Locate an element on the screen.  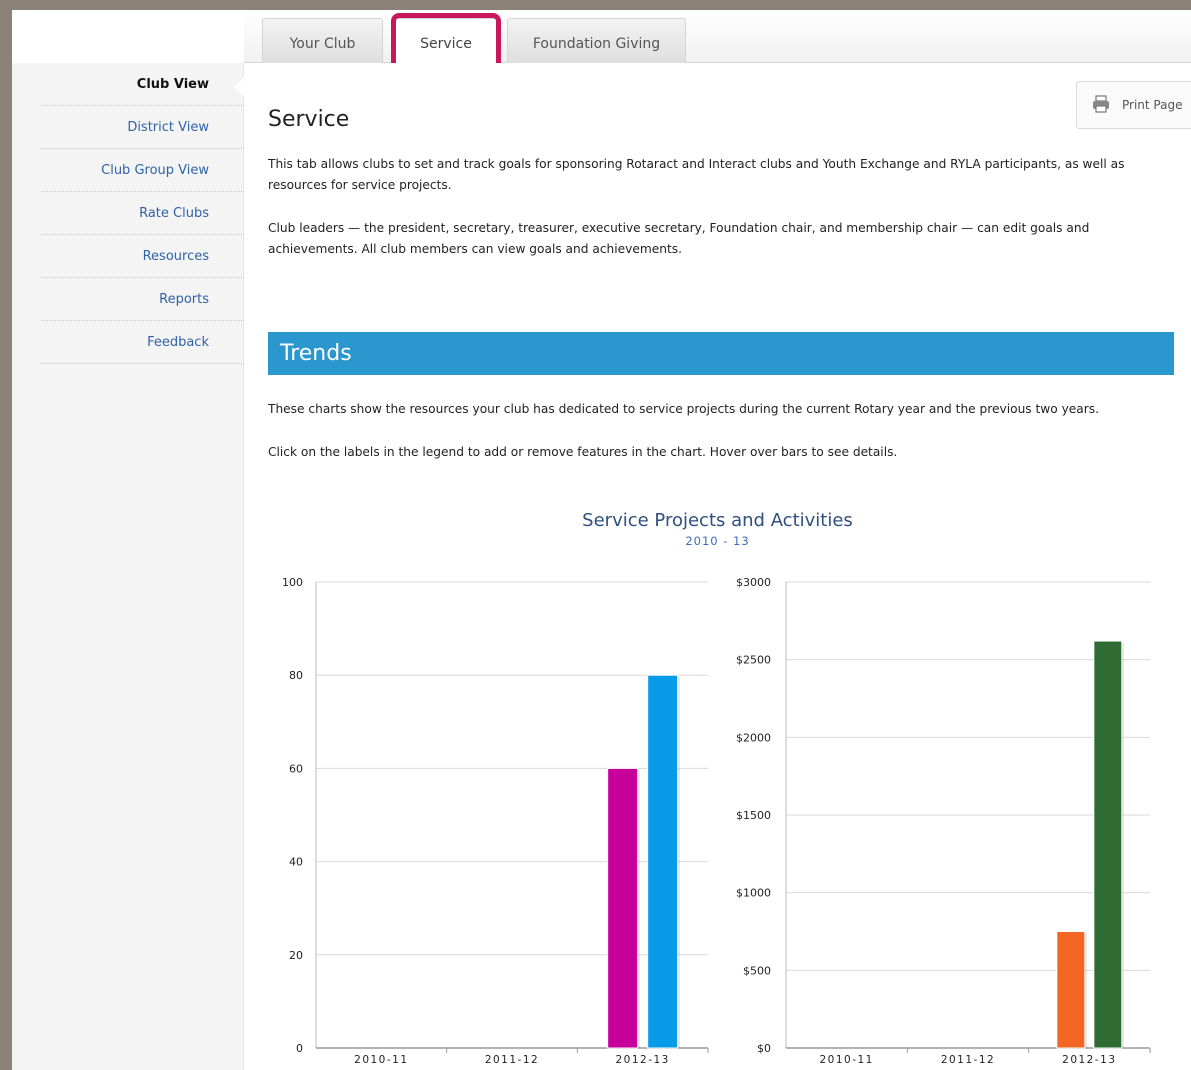
tab-highlight-frame is located at coordinates (446, 41).